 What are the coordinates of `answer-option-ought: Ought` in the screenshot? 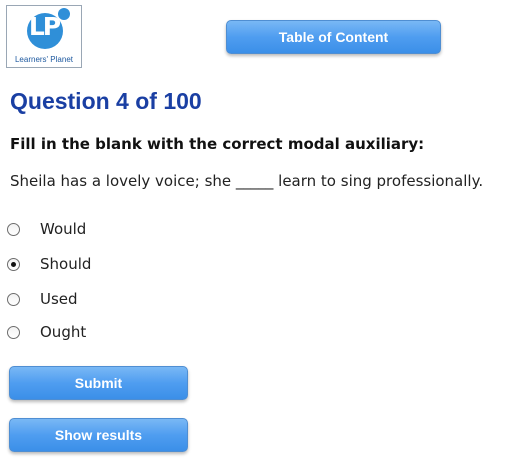 It's located at (46, 332).